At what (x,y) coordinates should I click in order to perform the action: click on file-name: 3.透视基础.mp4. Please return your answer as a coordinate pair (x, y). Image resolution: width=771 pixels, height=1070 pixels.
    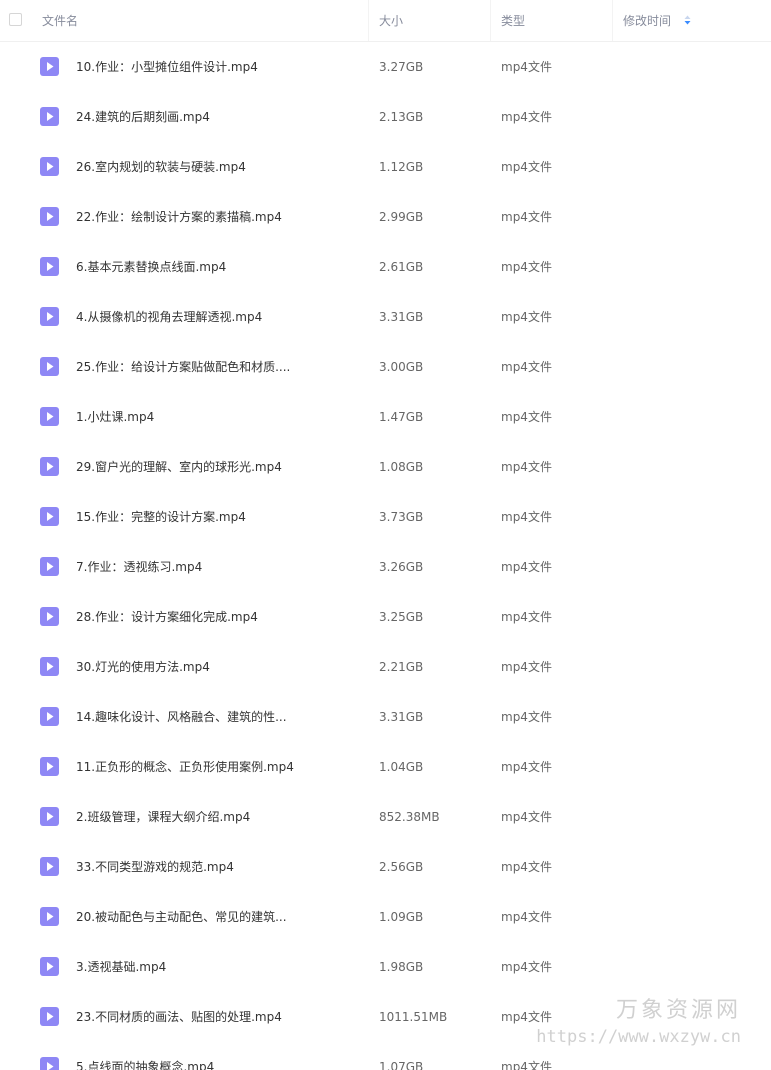
    Looking at the image, I should click on (121, 967).